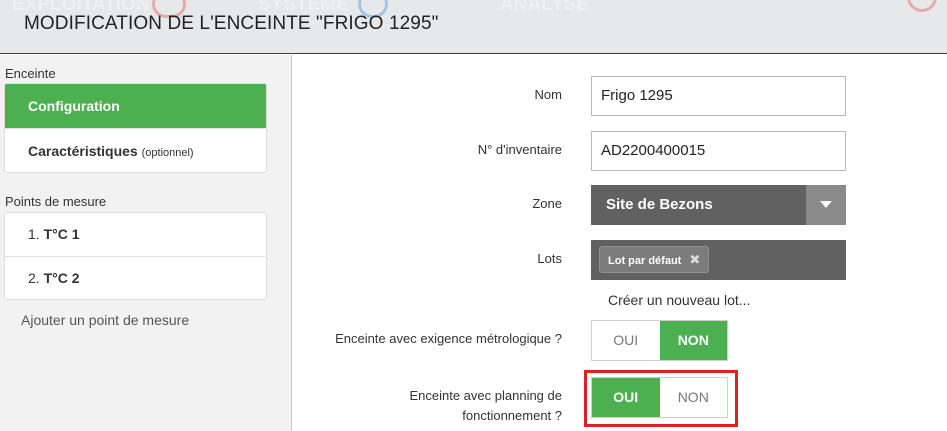  What do you see at coordinates (922, 6) in the screenshot?
I see `alert-icon` at bounding box center [922, 6].